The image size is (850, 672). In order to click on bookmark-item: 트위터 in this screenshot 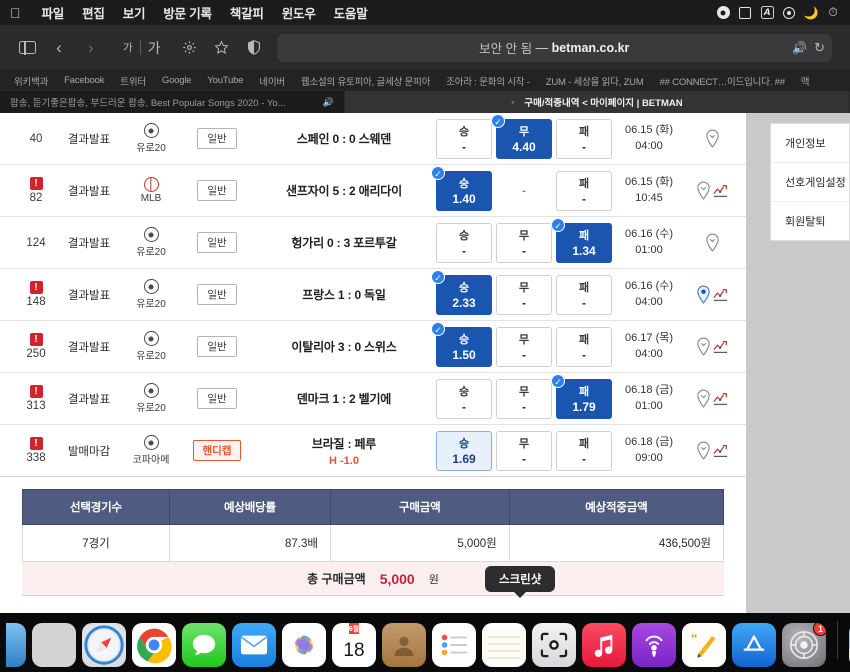, I will do `click(133, 81)`.